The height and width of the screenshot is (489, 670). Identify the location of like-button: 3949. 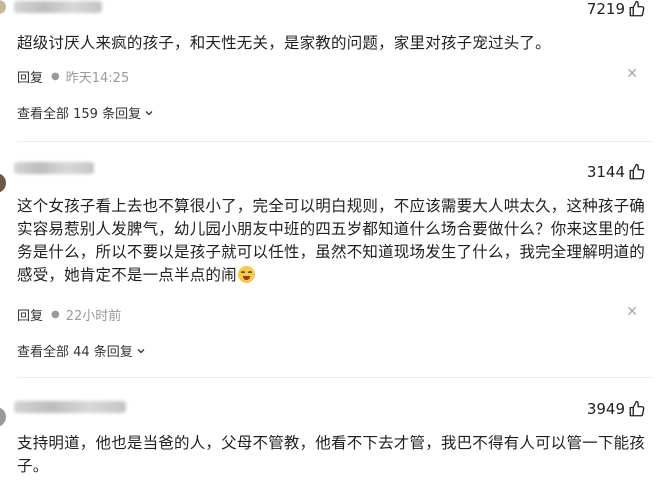
(616, 409).